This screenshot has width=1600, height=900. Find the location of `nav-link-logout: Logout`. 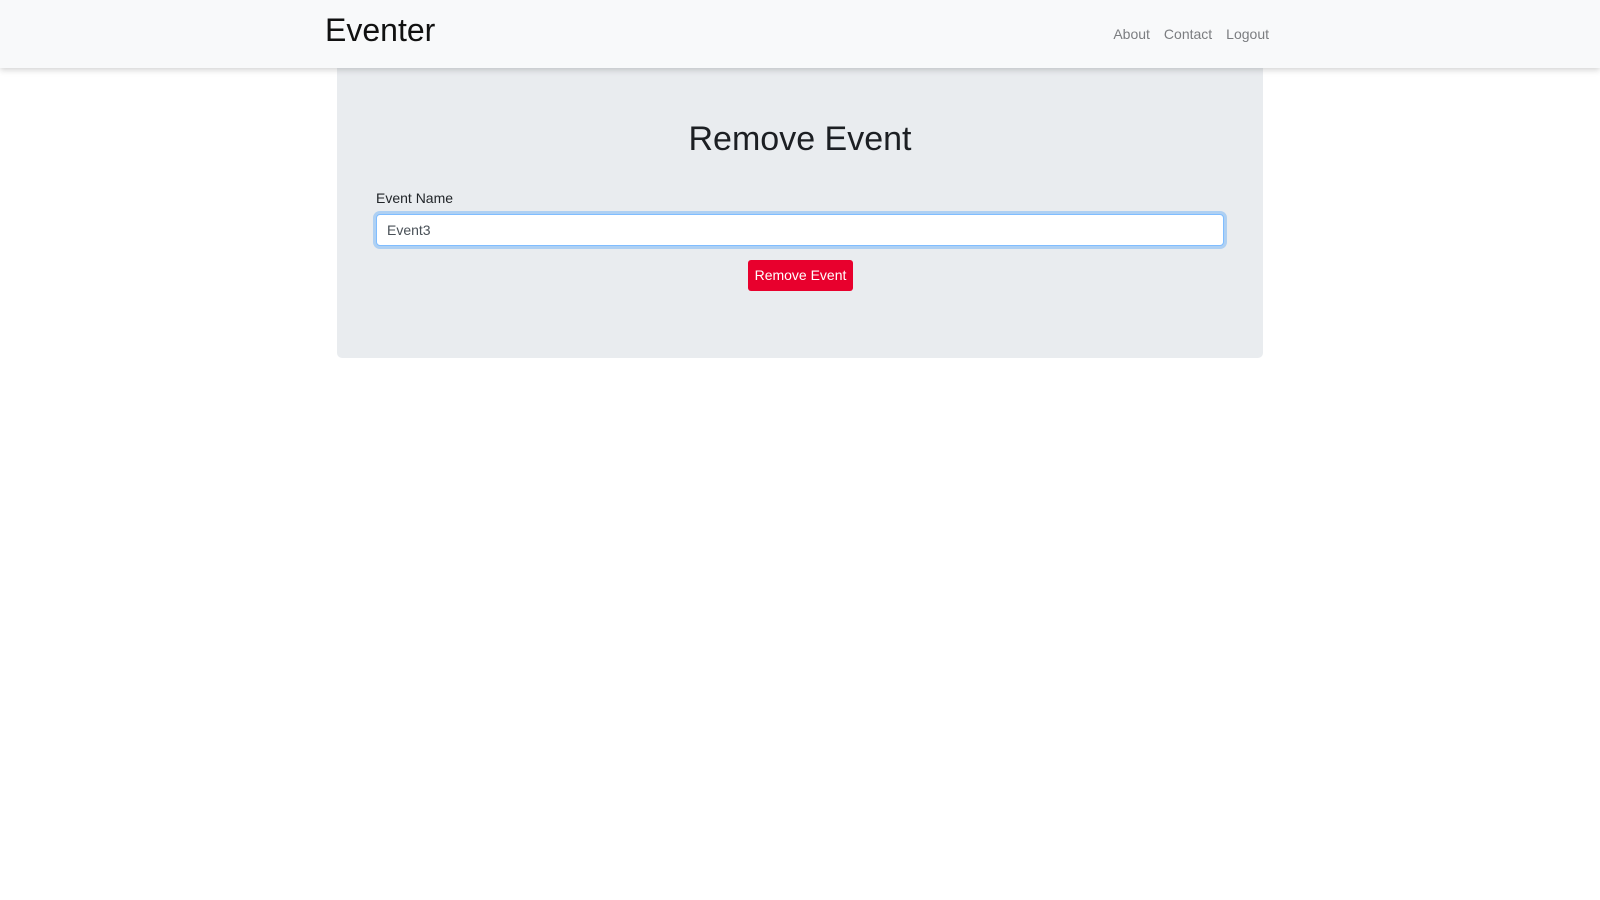

nav-link-logout: Logout is located at coordinates (1247, 34).